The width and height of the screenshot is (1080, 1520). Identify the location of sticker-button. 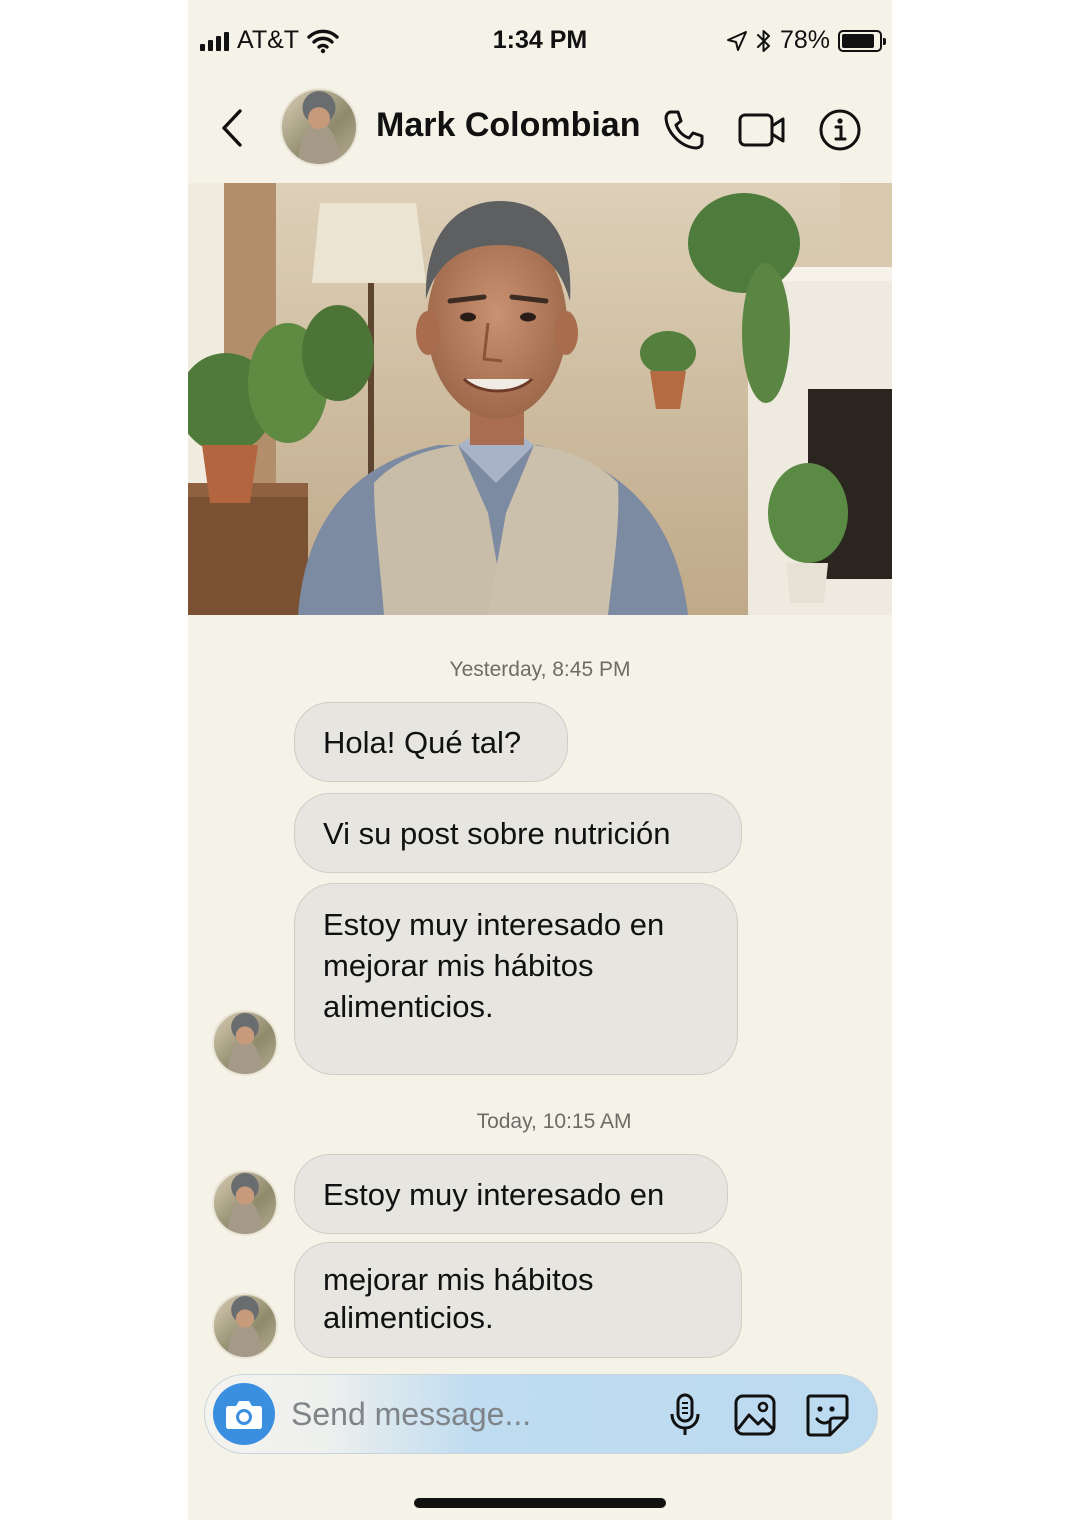
(827, 1415).